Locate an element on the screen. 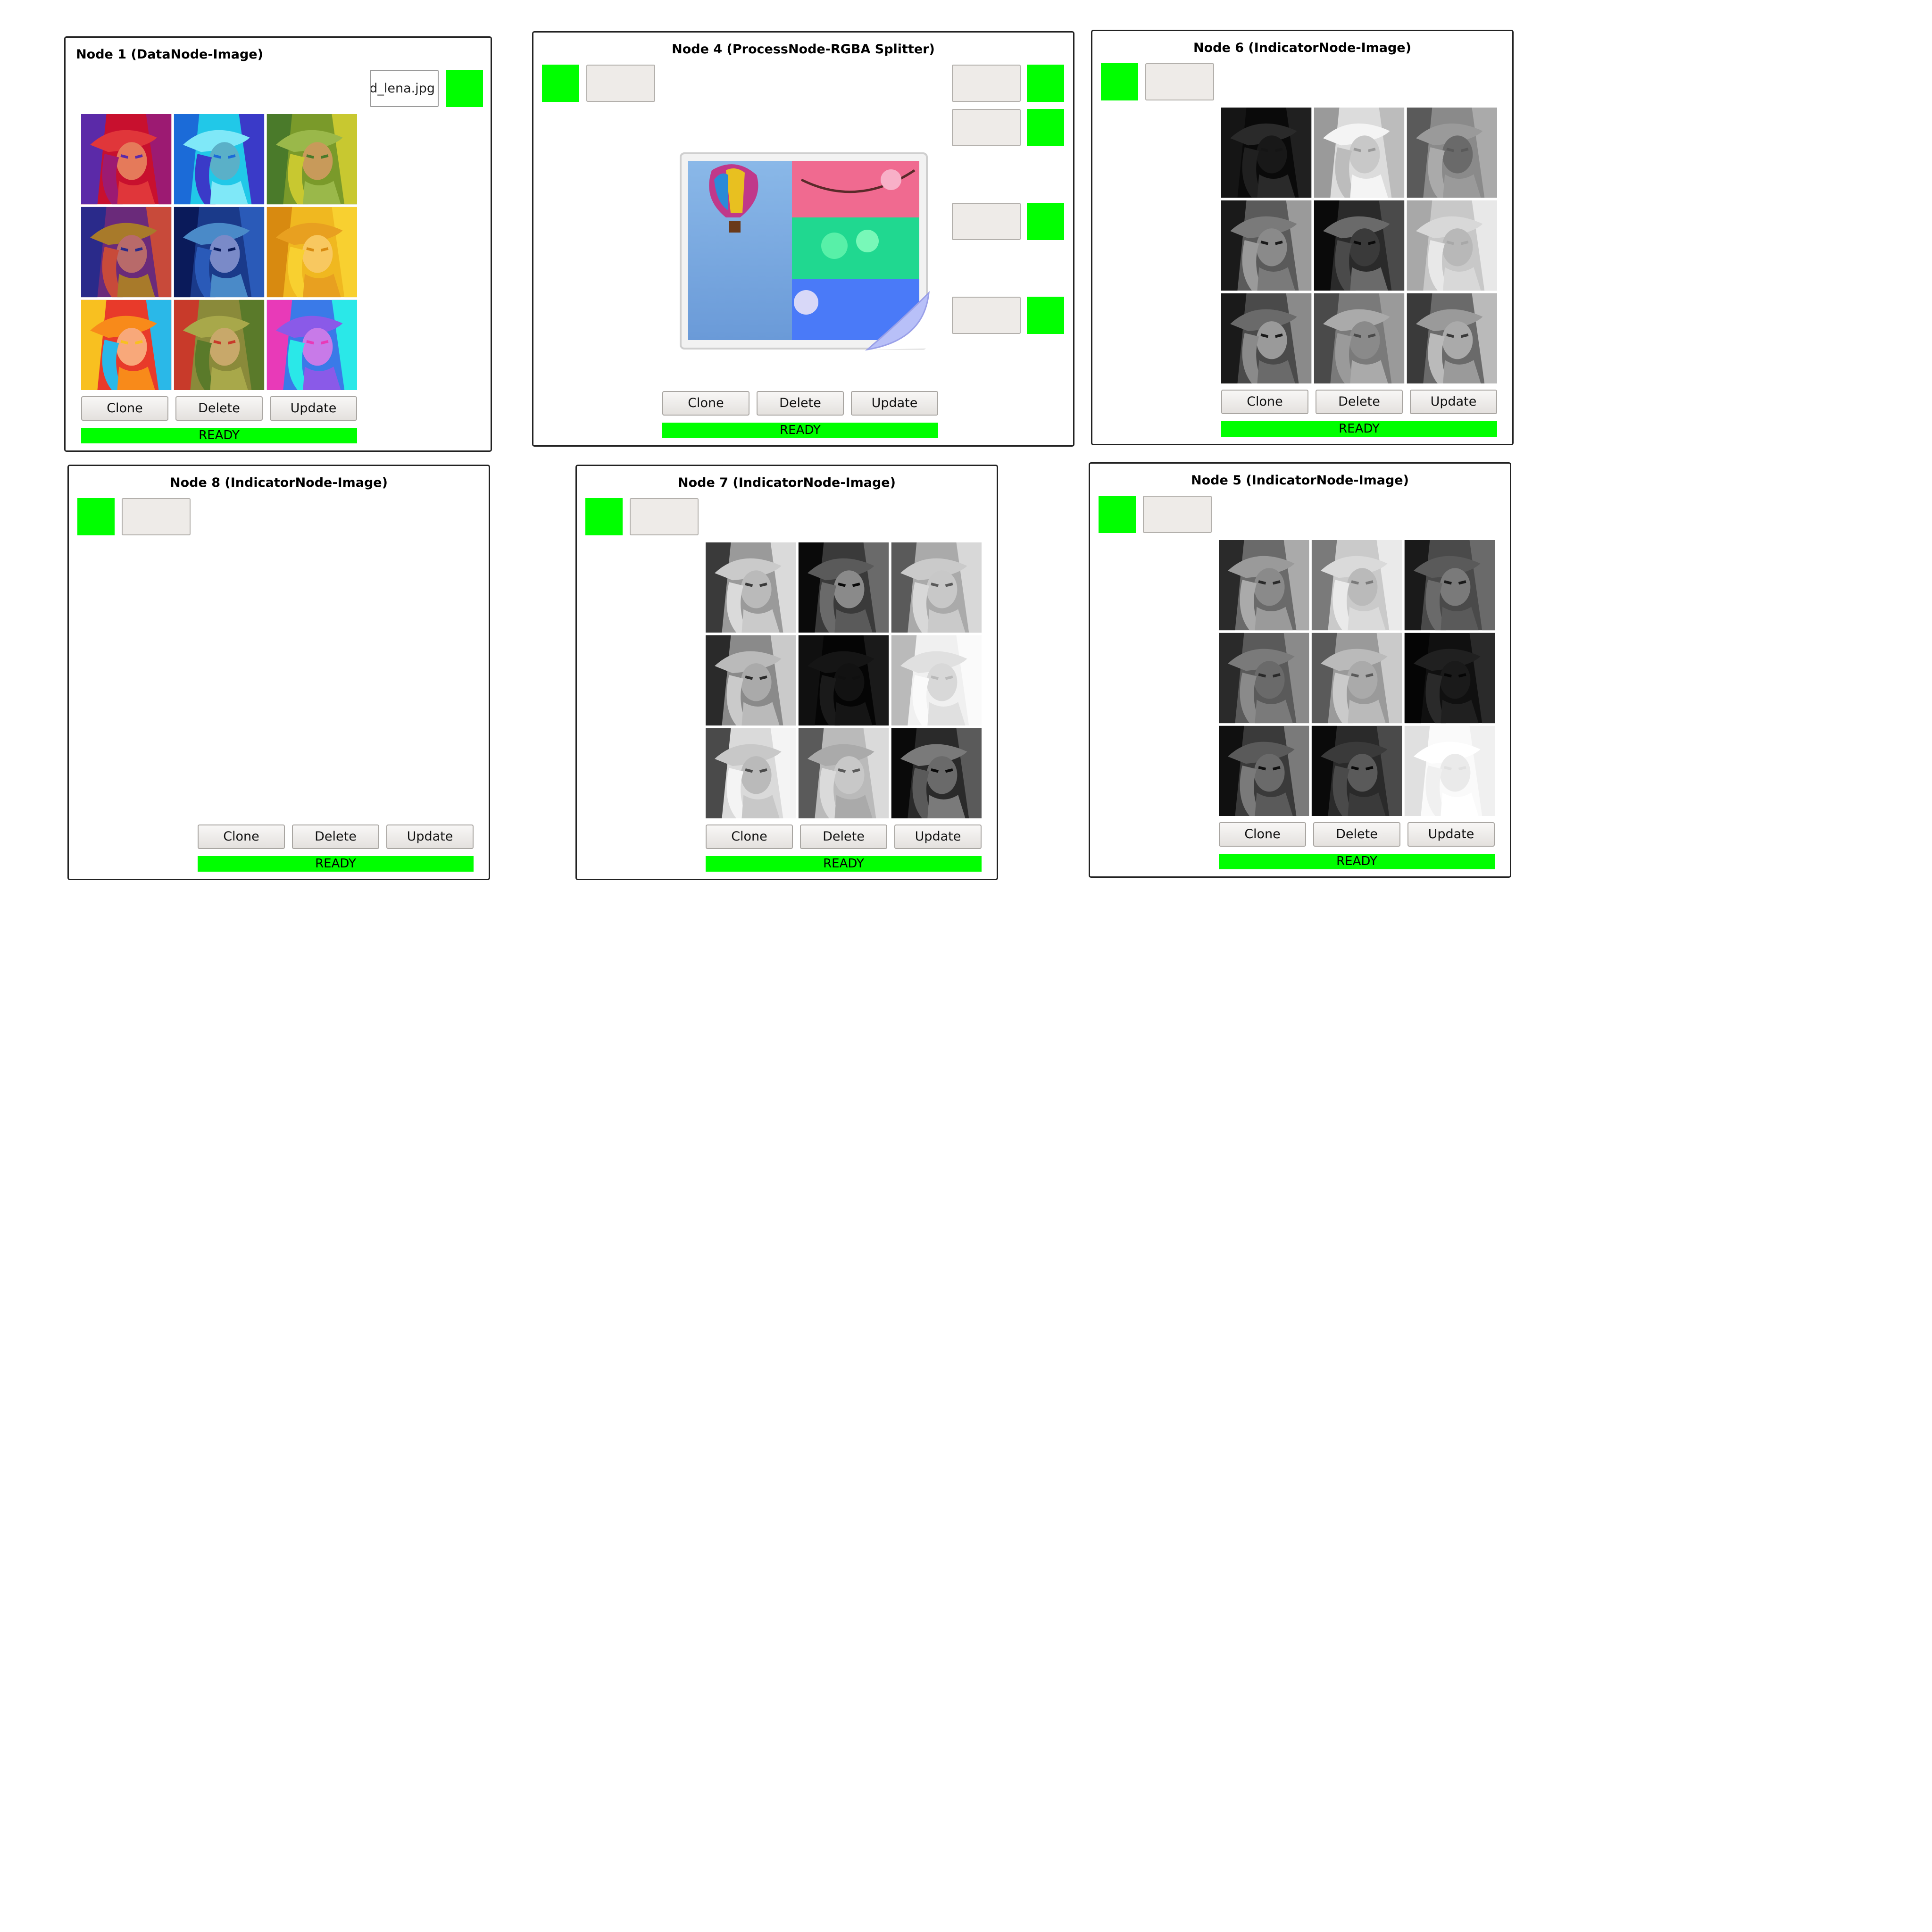 The height and width of the screenshot is (1932, 1932). node-title: Node 4 (ProcessNode-RGBA Splitter) is located at coordinates (804, 50).